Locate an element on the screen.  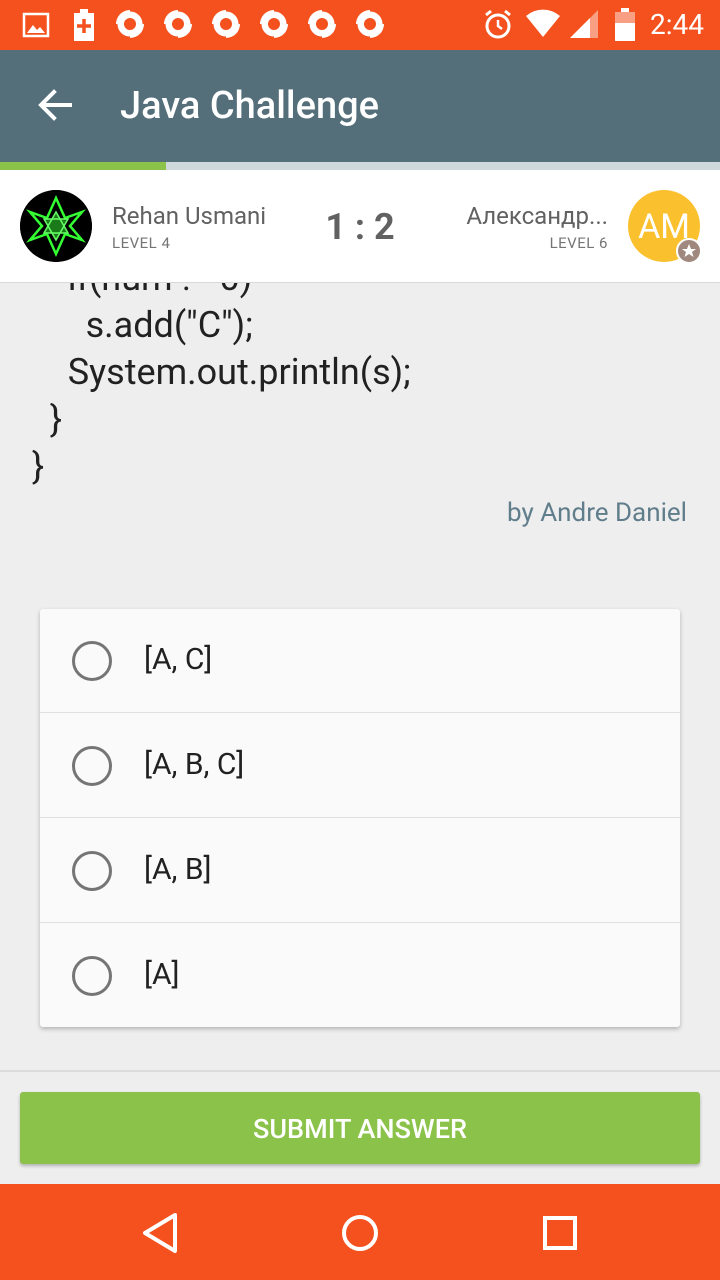
answer-label: [A, C] is located at coordinates (178, 659).